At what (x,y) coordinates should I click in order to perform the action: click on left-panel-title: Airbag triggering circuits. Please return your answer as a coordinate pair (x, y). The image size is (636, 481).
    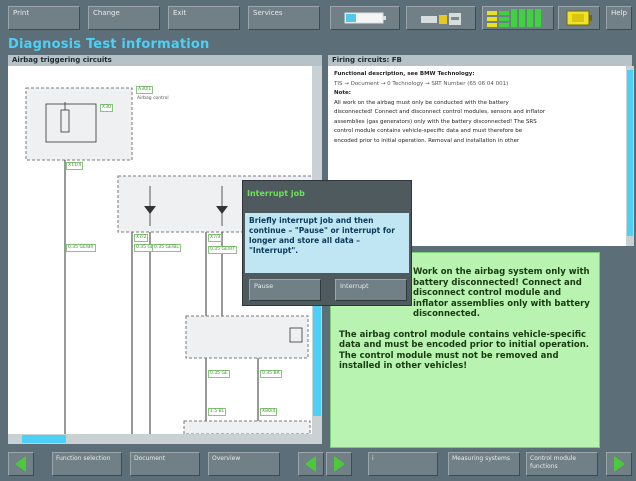
    Looking at the image, I should click on (165, 60).